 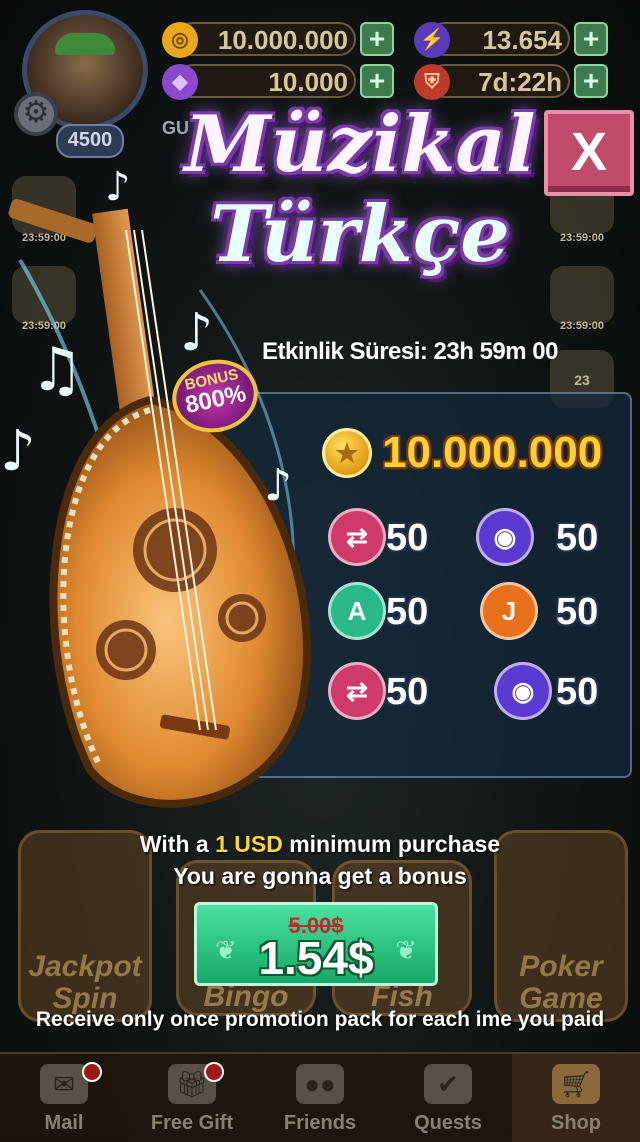 I want to click on add-coins-button: +, so click(x=377, y=39).